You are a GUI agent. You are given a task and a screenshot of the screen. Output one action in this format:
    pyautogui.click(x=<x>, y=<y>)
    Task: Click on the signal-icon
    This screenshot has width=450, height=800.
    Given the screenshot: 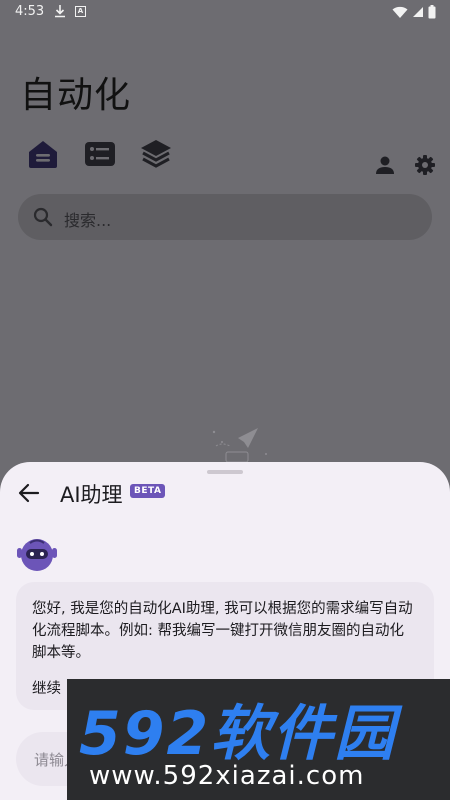 What is the action you would take?
    pyautogui.click(x=418, y=12)
    